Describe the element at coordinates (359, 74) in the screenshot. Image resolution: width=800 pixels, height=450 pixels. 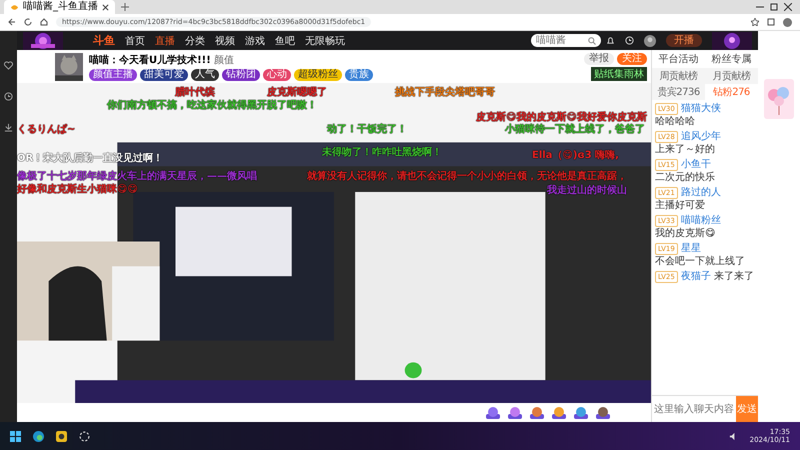
I see `tag-chip: 贵族` at that location.